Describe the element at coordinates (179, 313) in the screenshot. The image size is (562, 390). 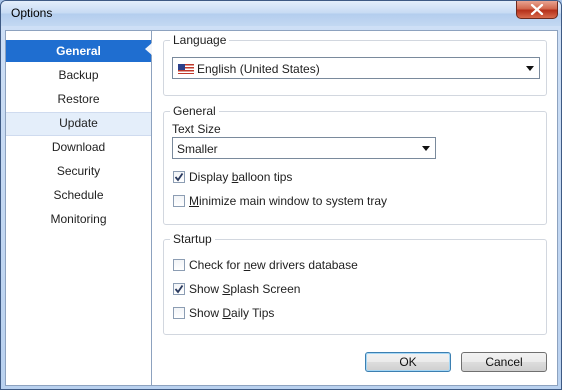
I see `daily-tips-checkbox` at that location.